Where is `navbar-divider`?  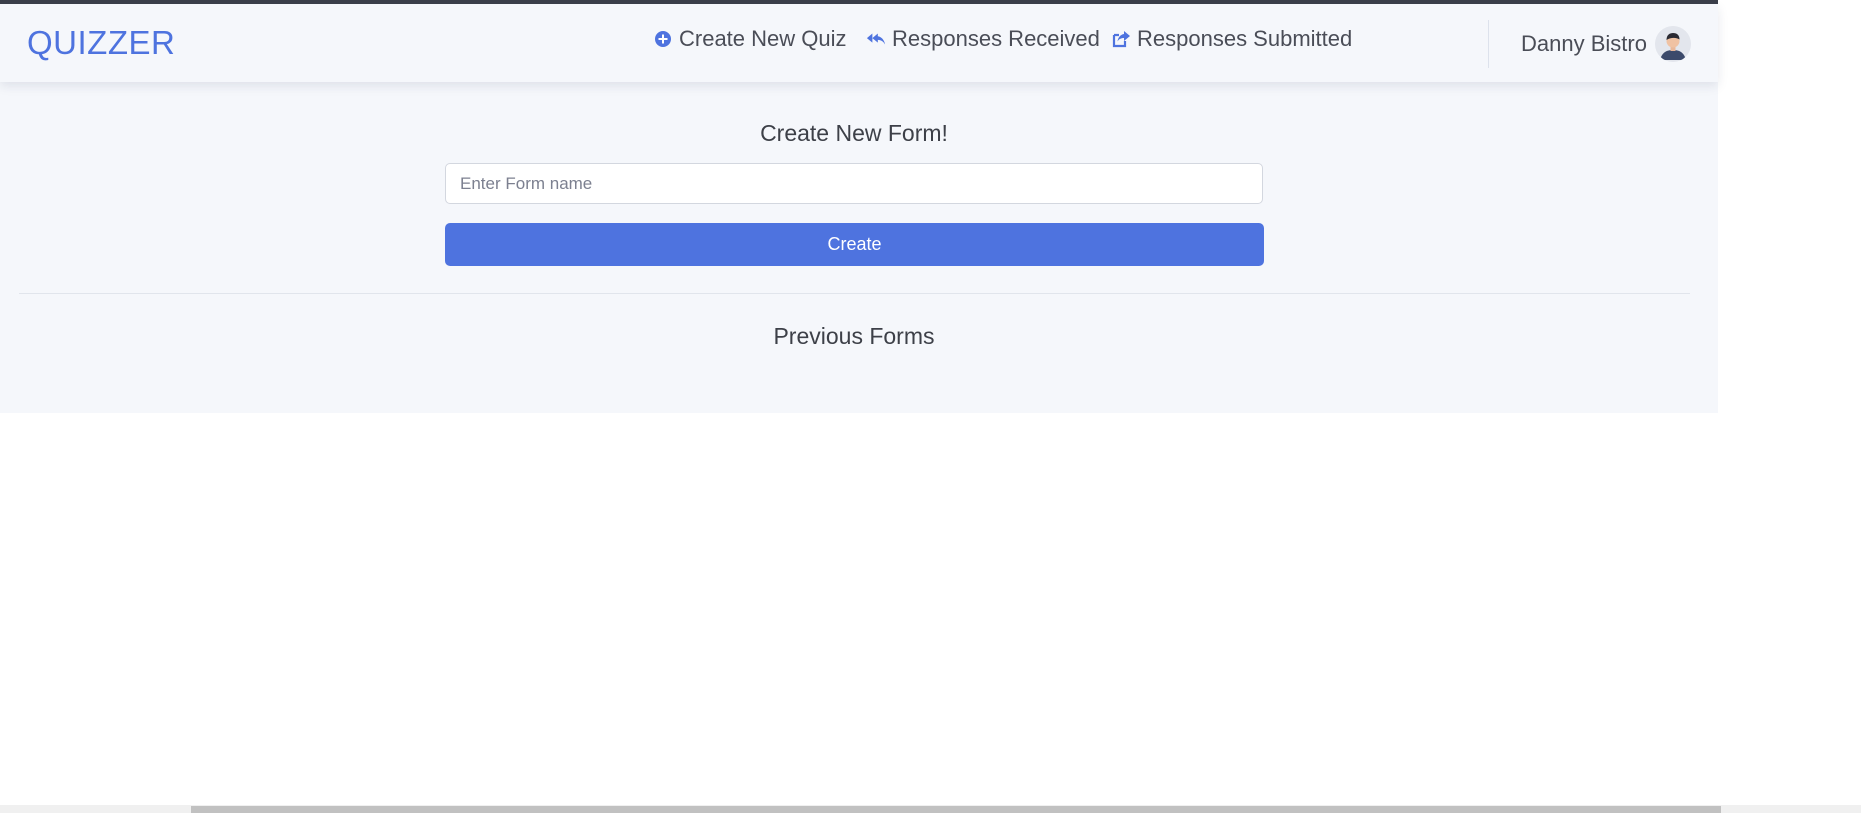 navbar-divider is located at coordinates (1488, 44).